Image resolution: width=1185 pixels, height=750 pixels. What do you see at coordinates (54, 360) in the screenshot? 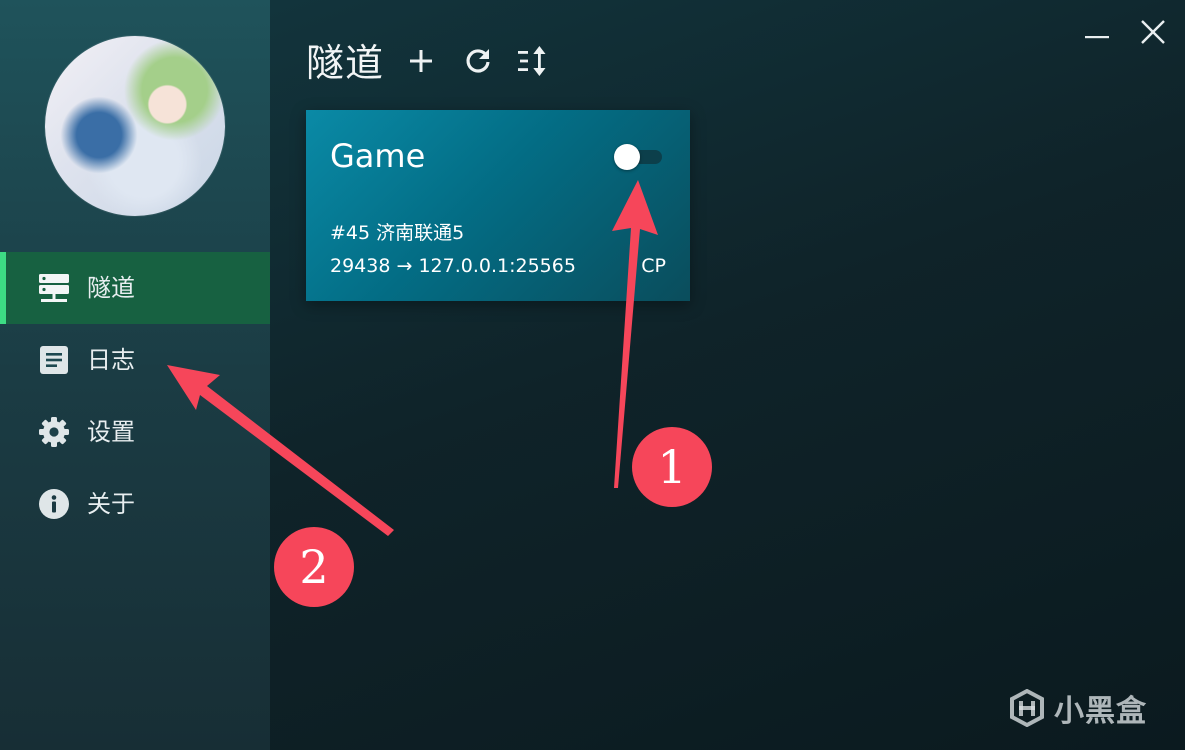
I see `document-icon` at bounding box center [54, 360].